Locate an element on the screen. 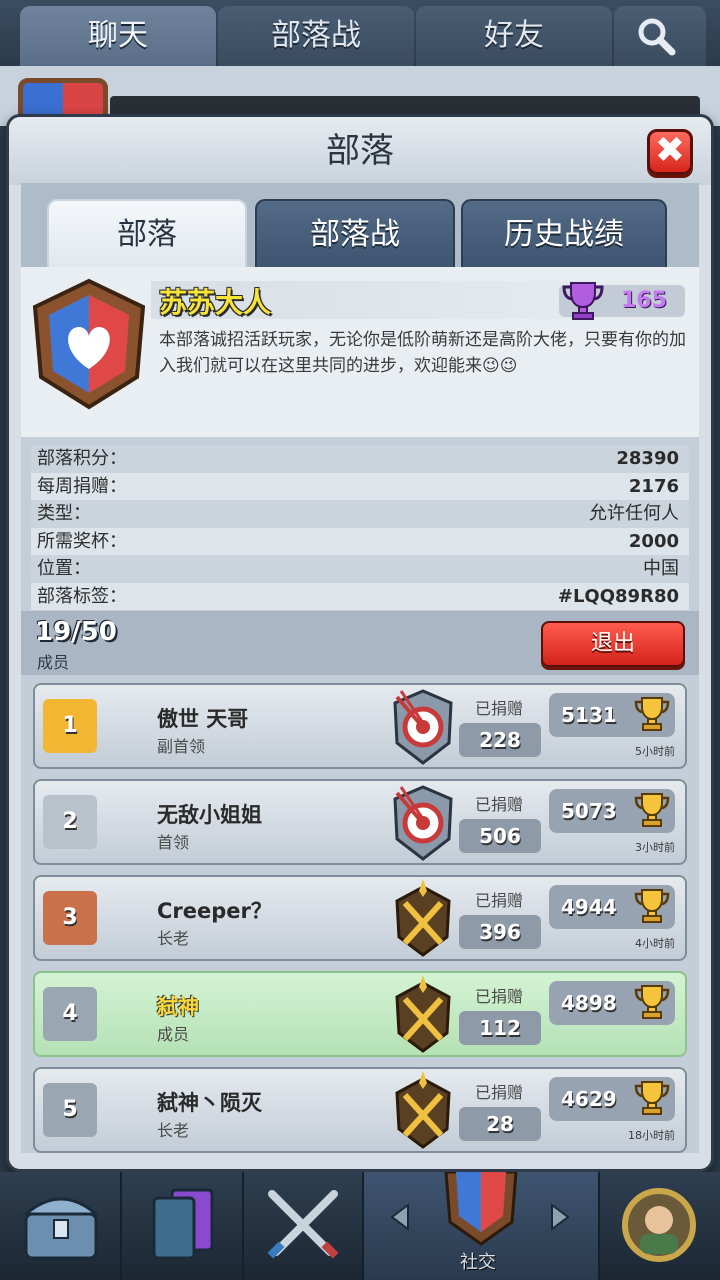  member-last-seen: 5小时前 is located at coordinates (655, 751).